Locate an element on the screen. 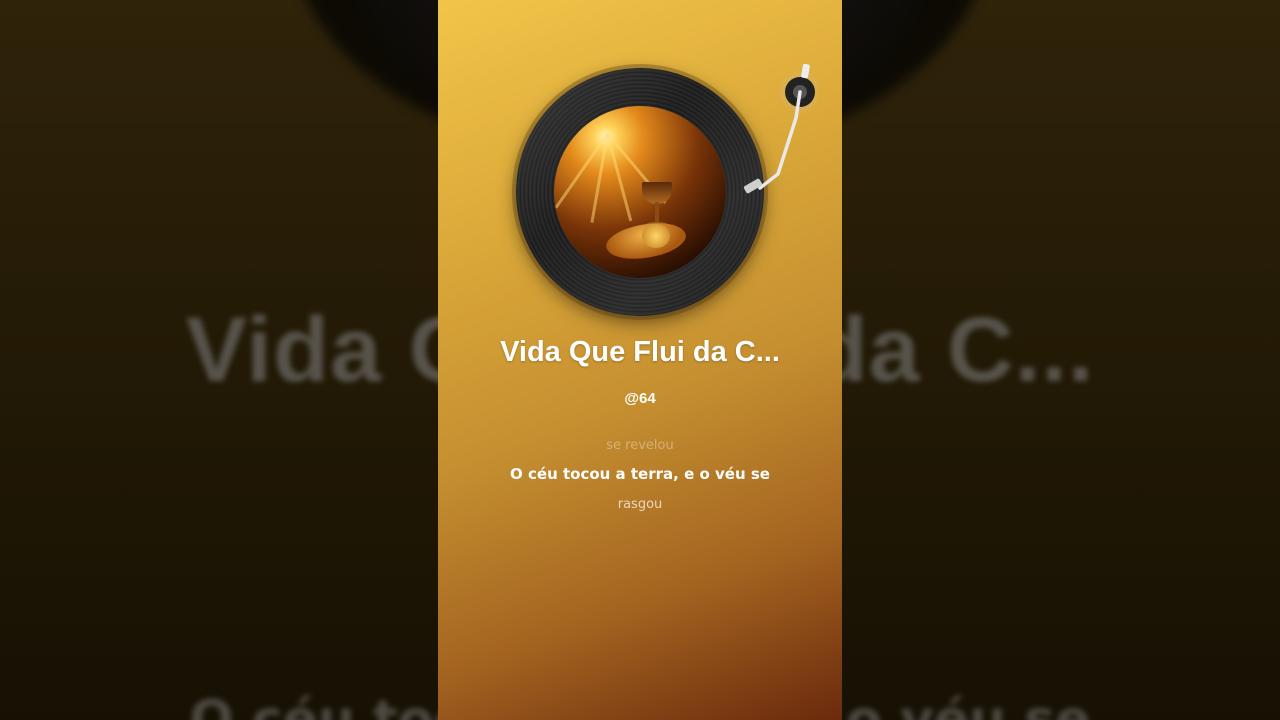  vinyl-record-icon is located at coordinates (640, 192).